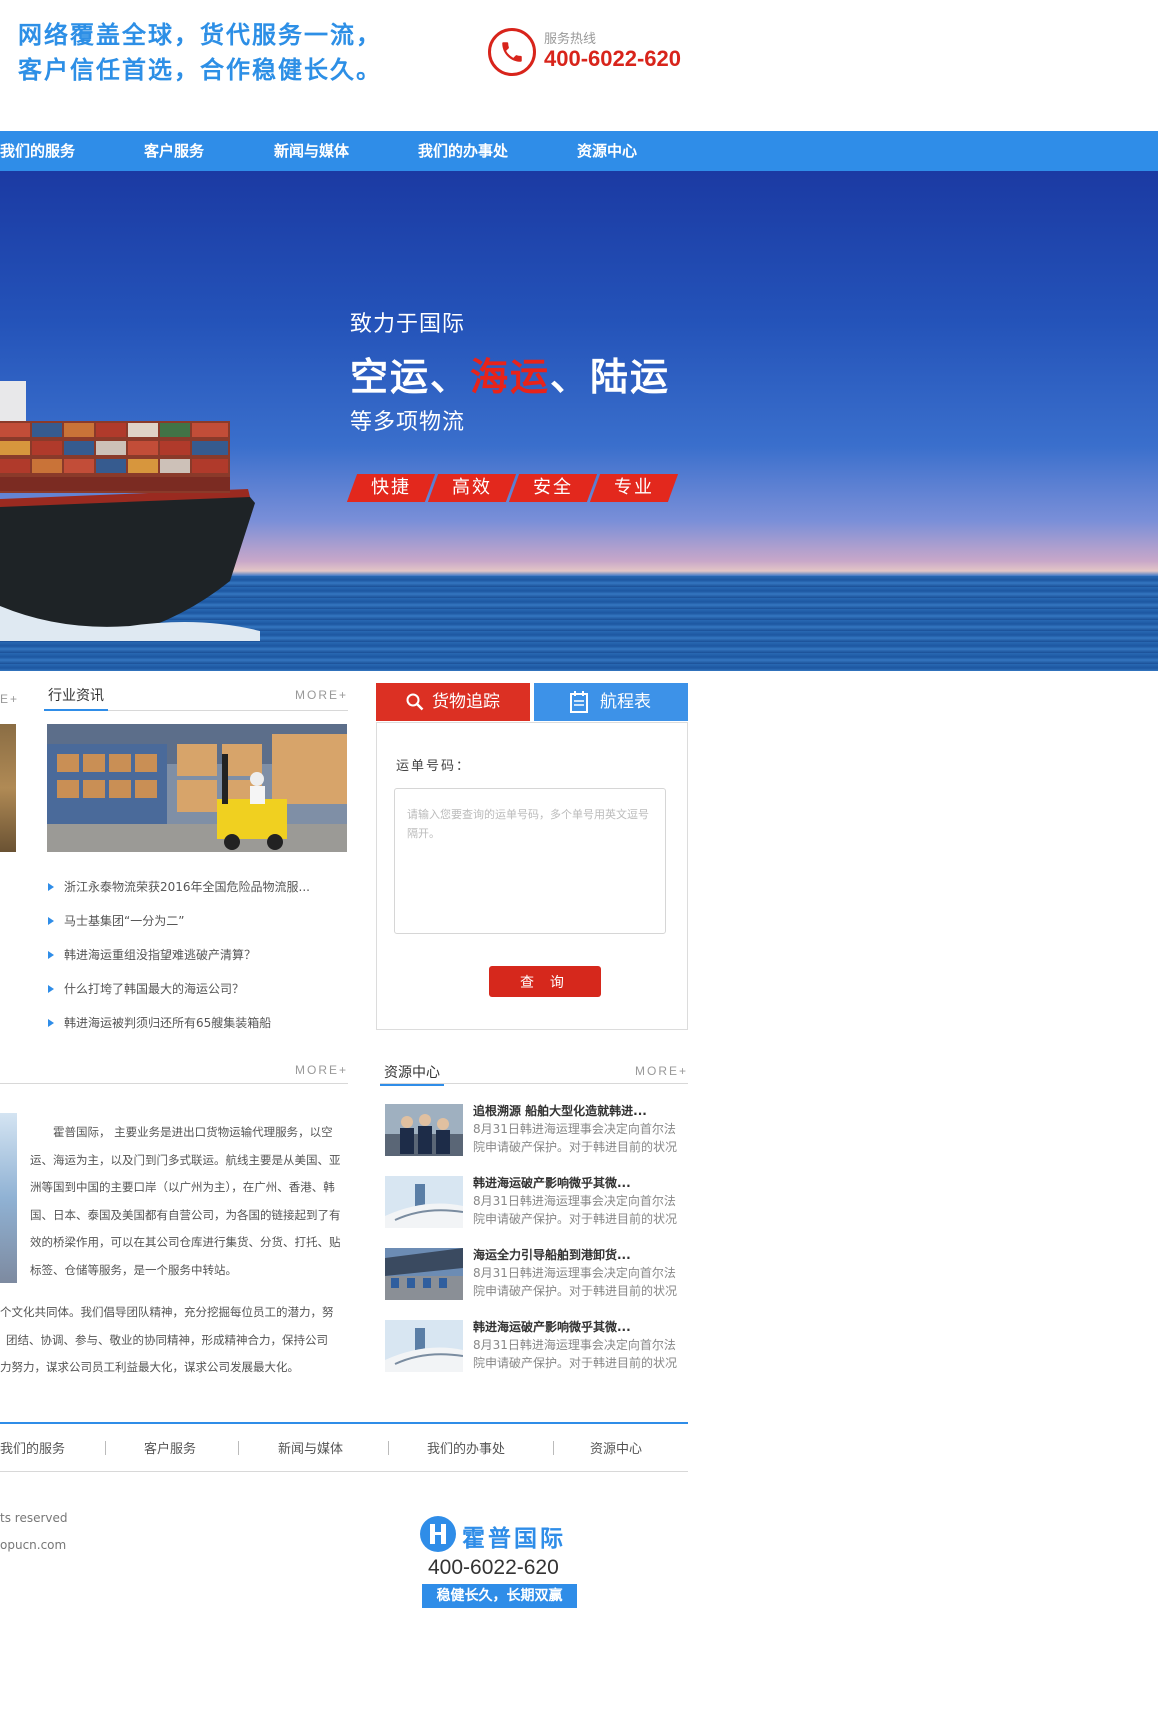  I want to click on hotline-label: 服务热线, so click(570, 39).